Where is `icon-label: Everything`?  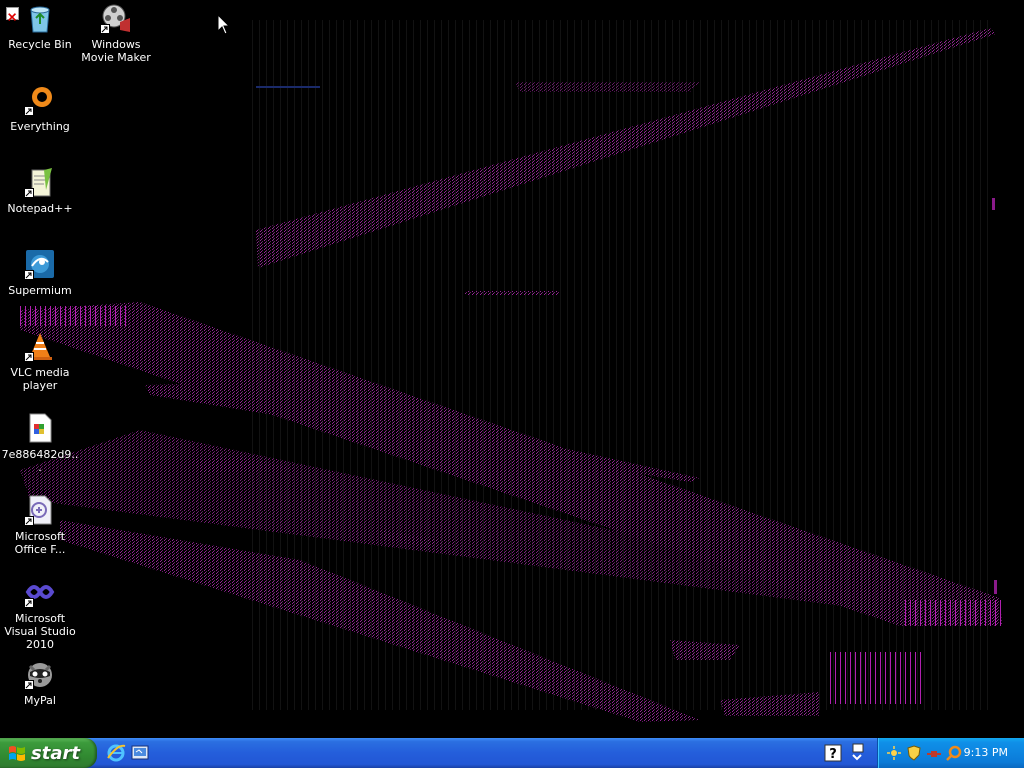
icon-label: Everything is located at coordinates (40, 126).